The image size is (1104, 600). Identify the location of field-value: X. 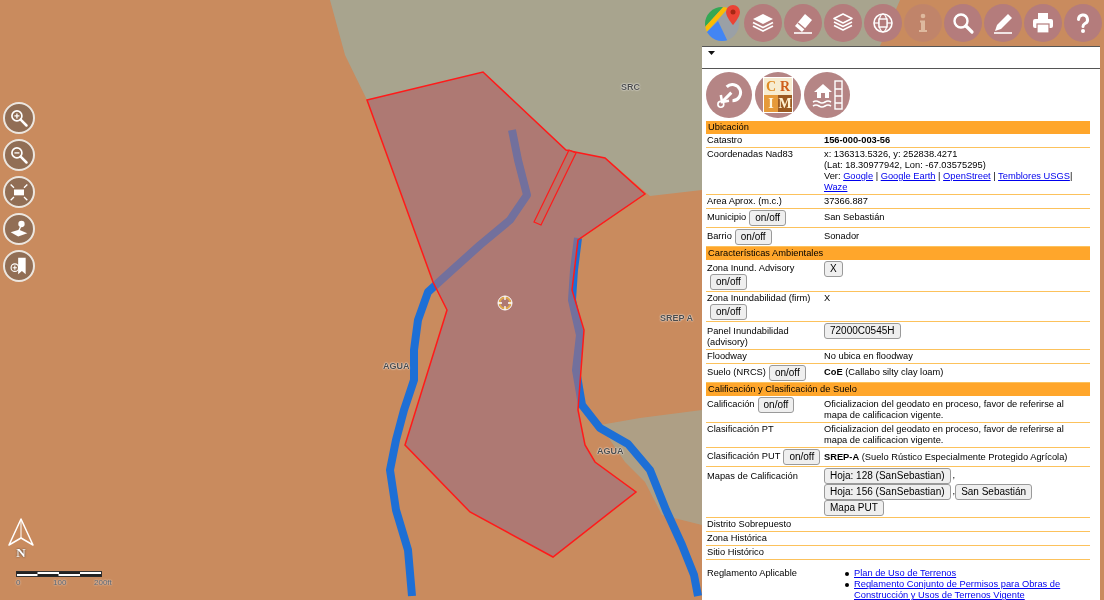
(827, 298).